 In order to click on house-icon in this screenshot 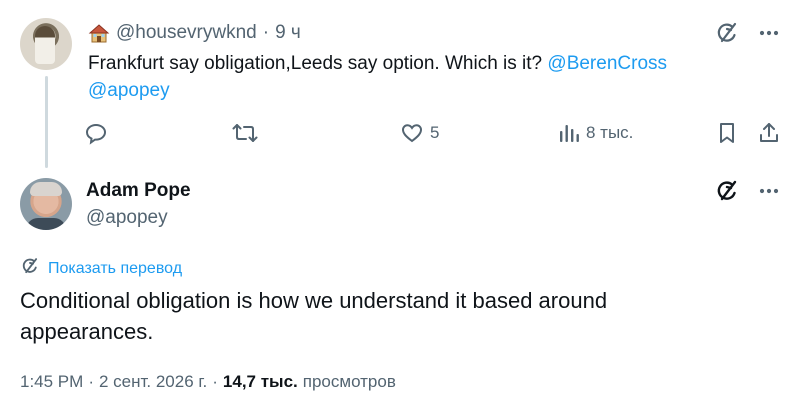, I will do `click(99, 33)`.